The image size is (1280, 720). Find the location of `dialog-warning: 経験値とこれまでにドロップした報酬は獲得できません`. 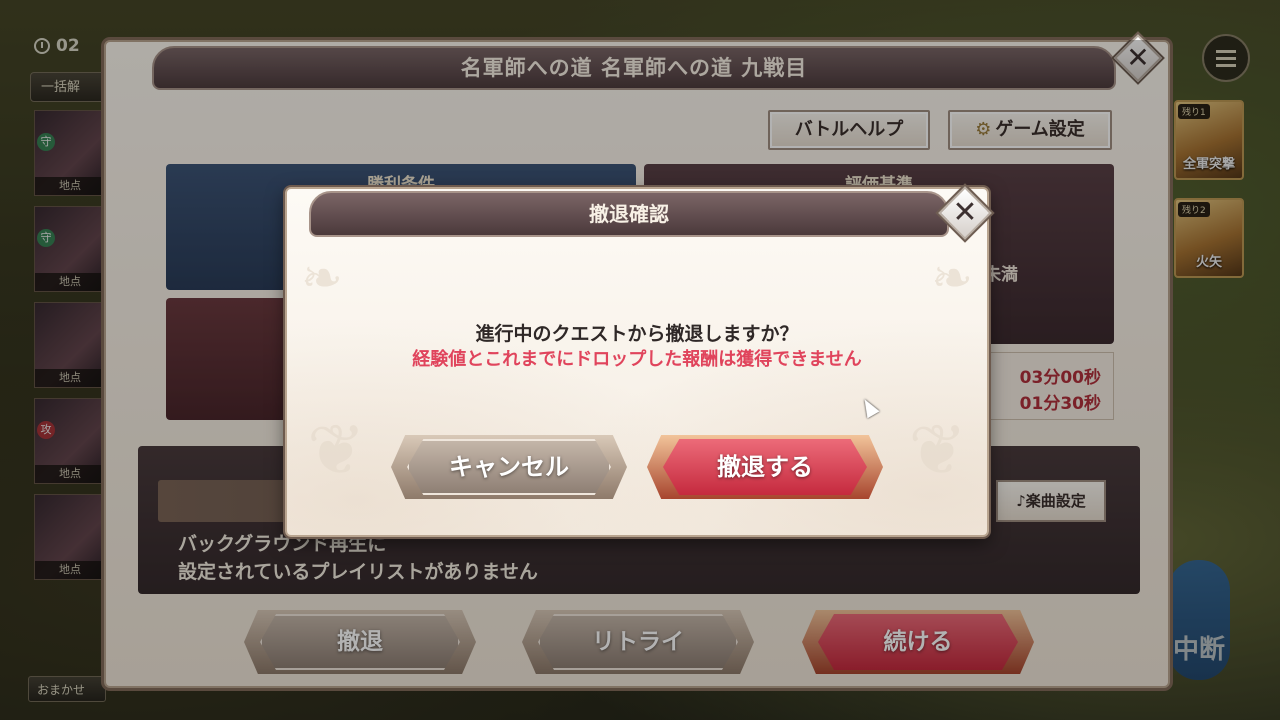

dialog-warning: 経験値とこれまでにドロップした報酬は獲得できません is located at coordinates (637, 359).